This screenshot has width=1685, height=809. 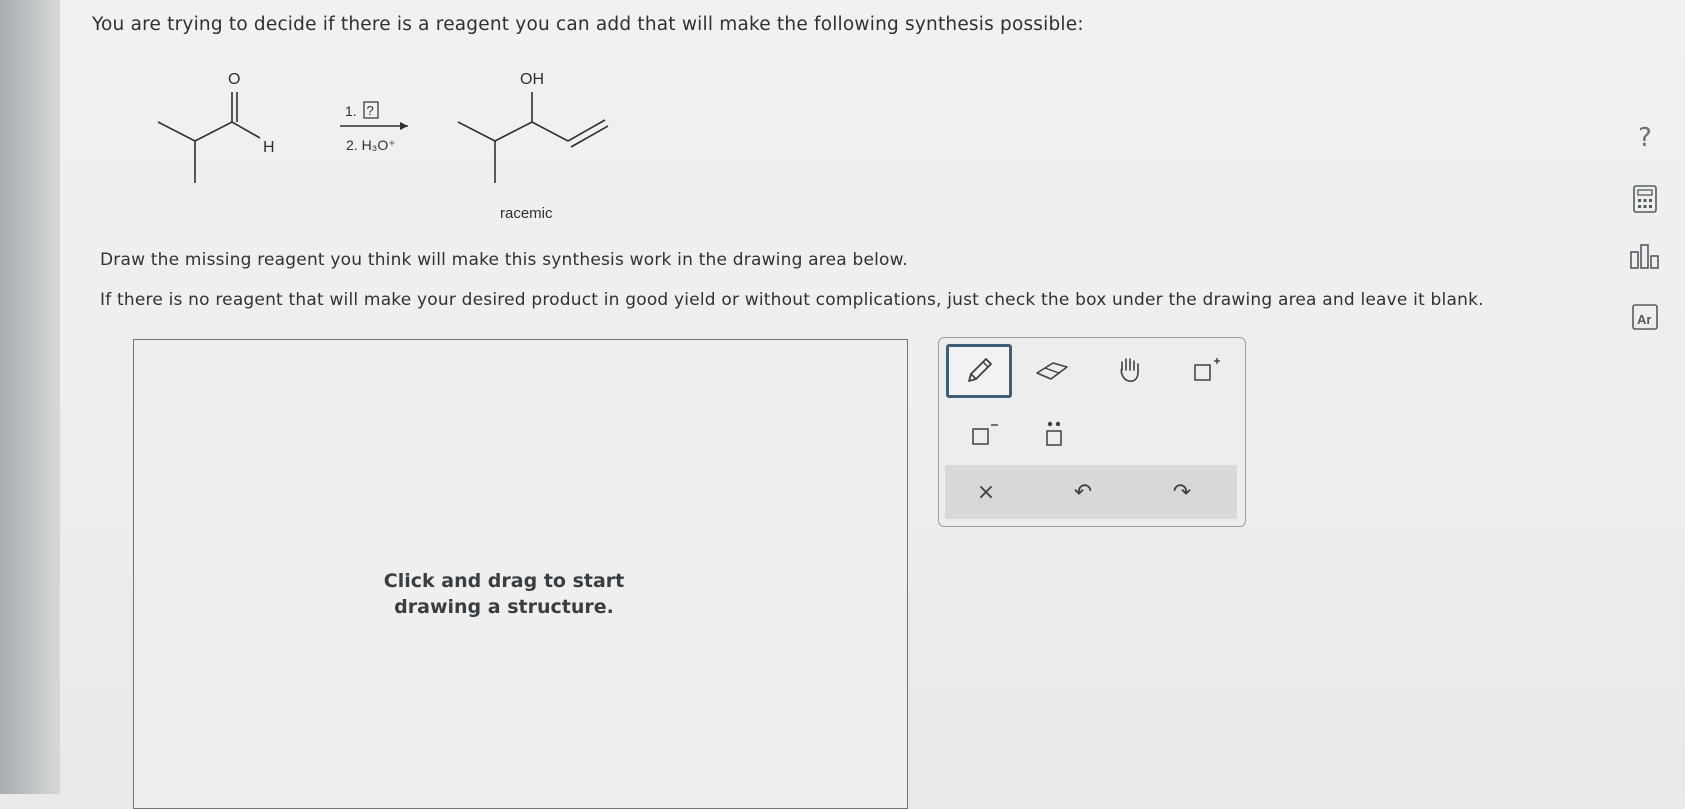 I want to click on unknown-reagent-mark: ?, so click(x=370, y=110).